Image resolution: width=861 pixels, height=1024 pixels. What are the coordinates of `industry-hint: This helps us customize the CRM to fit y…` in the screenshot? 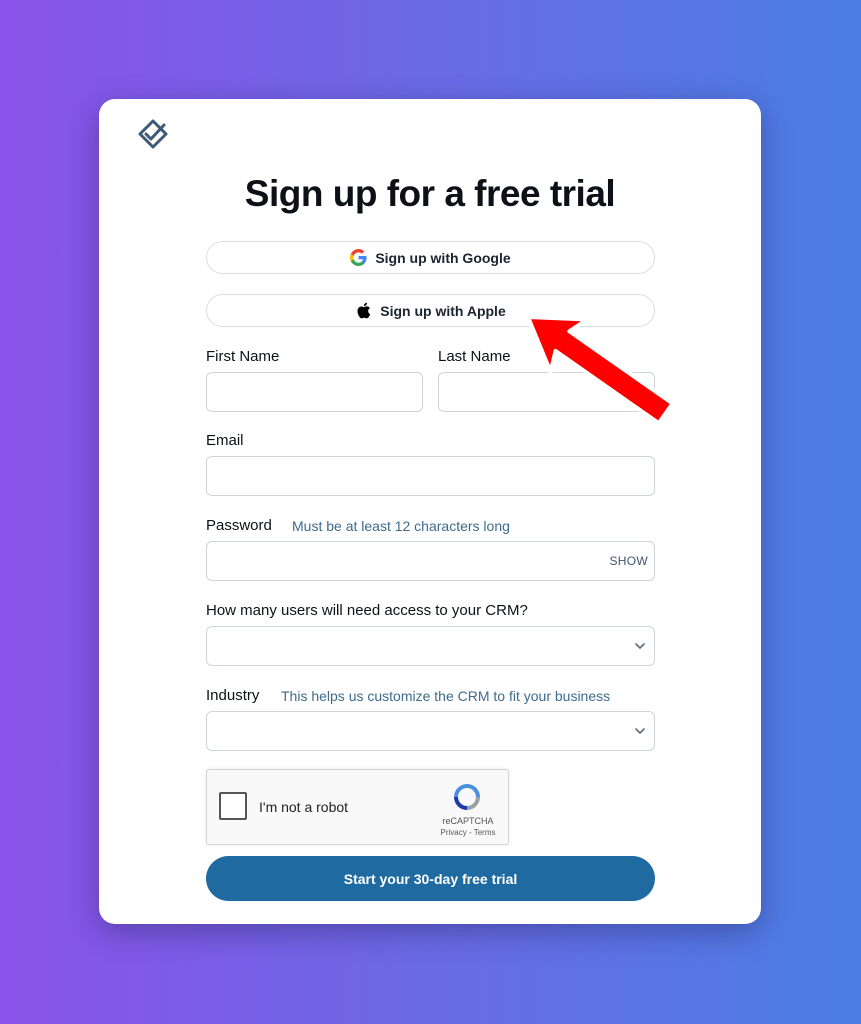 It's located at (446, 696).